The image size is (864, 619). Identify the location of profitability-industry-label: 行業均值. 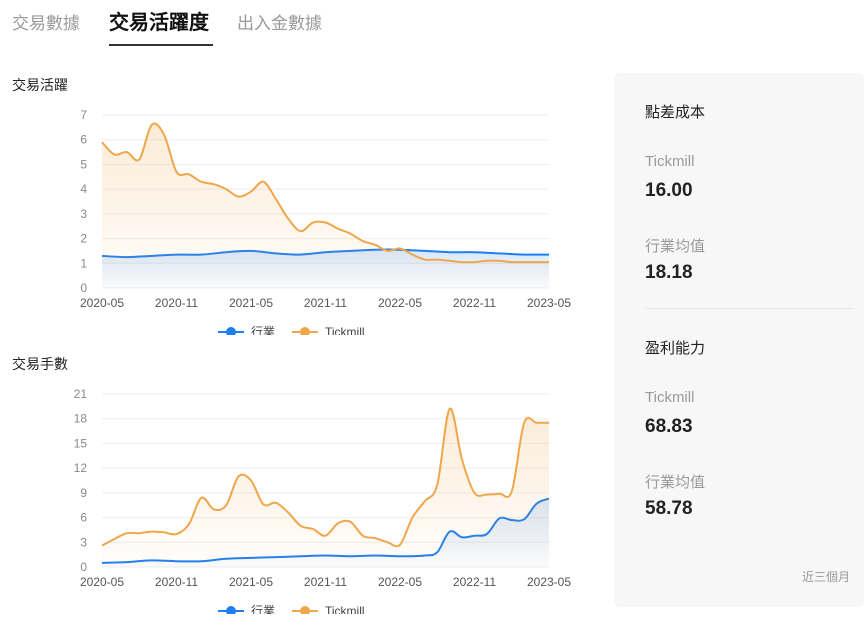
(675, 482).